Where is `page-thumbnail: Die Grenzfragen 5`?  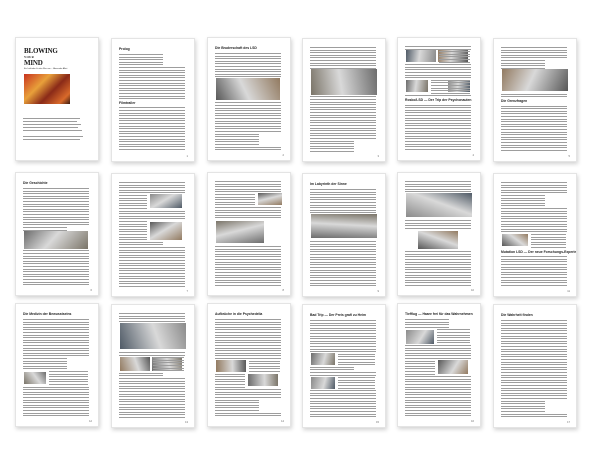
page-thumbnail: Die Grenzfragen 5 is located at coordinates (535, 100).